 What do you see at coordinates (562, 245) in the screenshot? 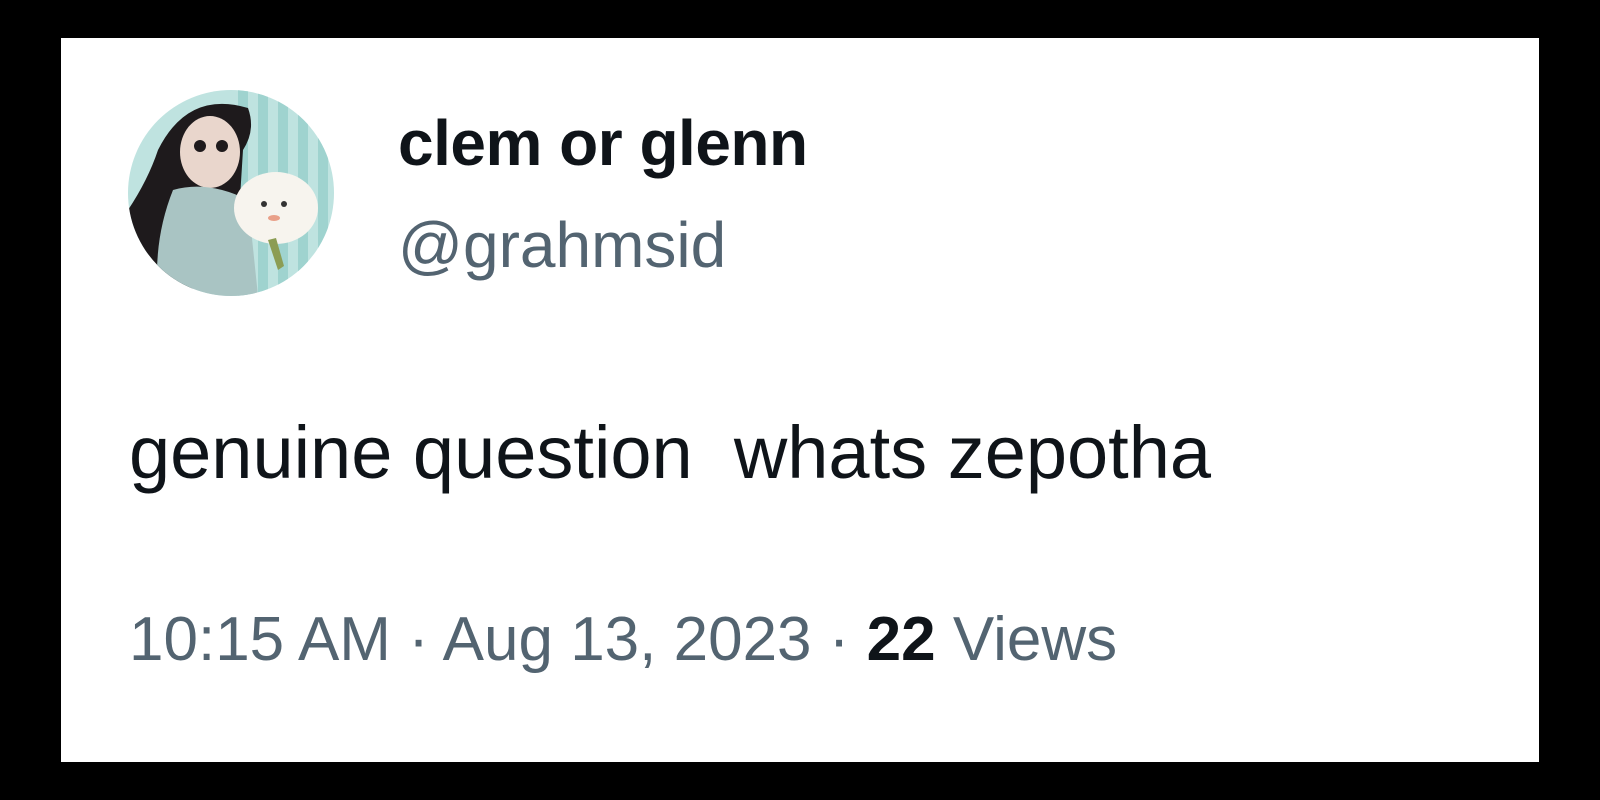
I see `user-handle: @grahmsid` at bounding box center [562, 245].